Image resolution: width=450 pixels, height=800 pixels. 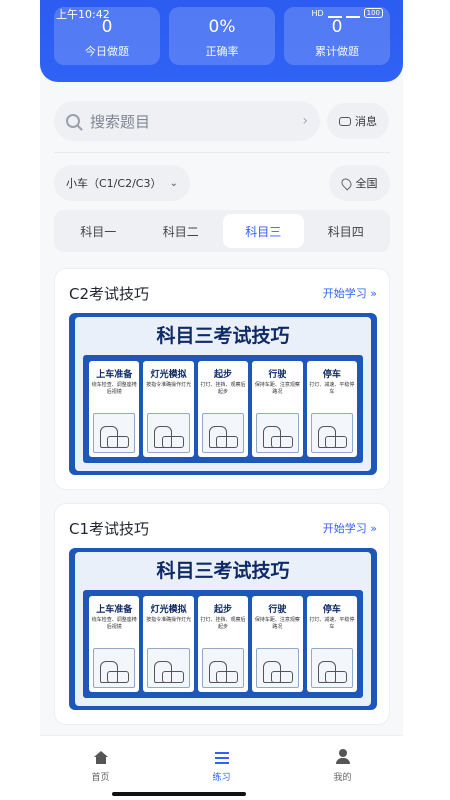 What do you see at coordinates (107, 27) in the screenshot?
I see `stat-today-value: 0` at bounding box center [107, 27].